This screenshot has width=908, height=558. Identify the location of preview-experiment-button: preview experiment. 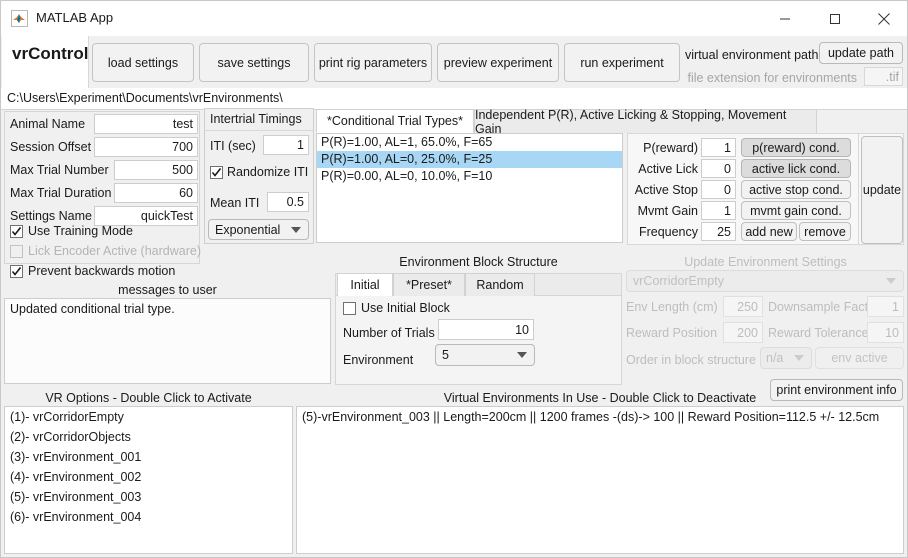
(498, 62).